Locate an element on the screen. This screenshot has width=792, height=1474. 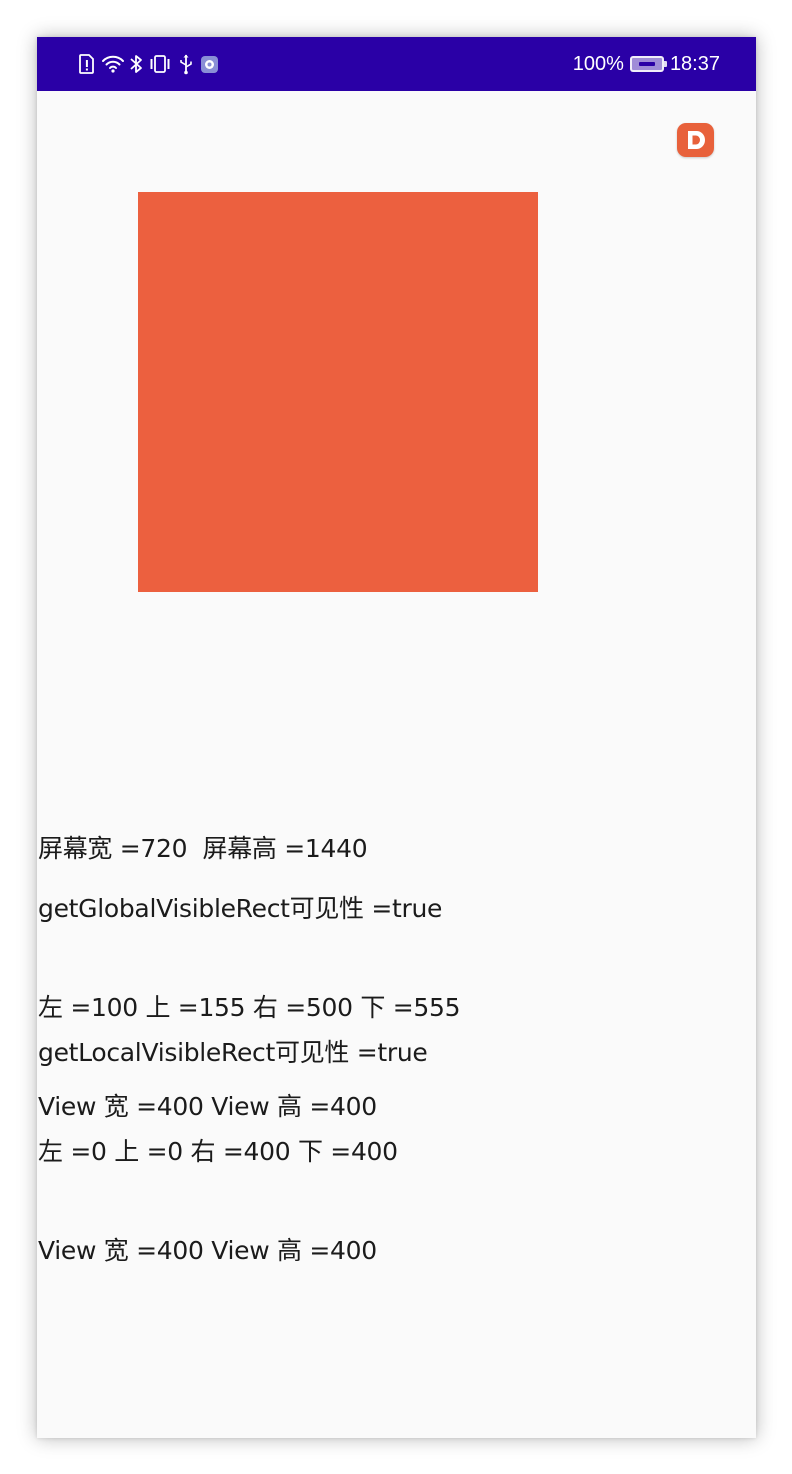
usb-icon is located at coordinates (186, 64).